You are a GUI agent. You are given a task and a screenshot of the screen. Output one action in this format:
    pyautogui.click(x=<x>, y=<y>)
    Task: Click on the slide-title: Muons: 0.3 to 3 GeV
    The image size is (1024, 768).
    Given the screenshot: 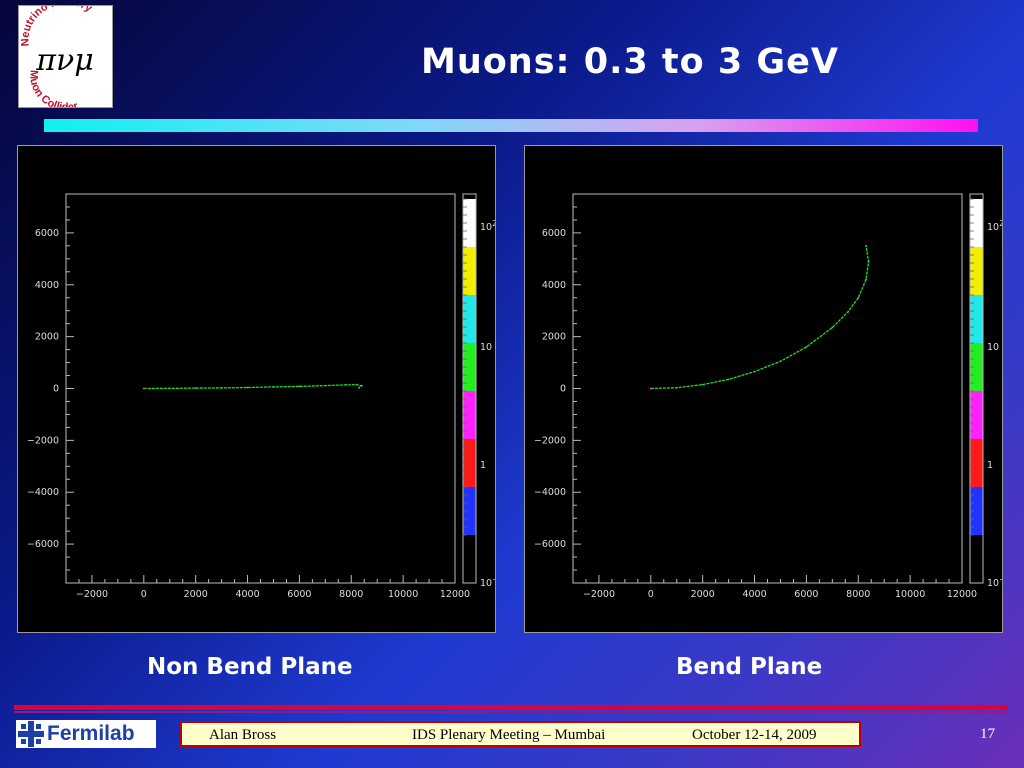 What is the action you would take?
    pyautogui.click(x=630, y=62)
    